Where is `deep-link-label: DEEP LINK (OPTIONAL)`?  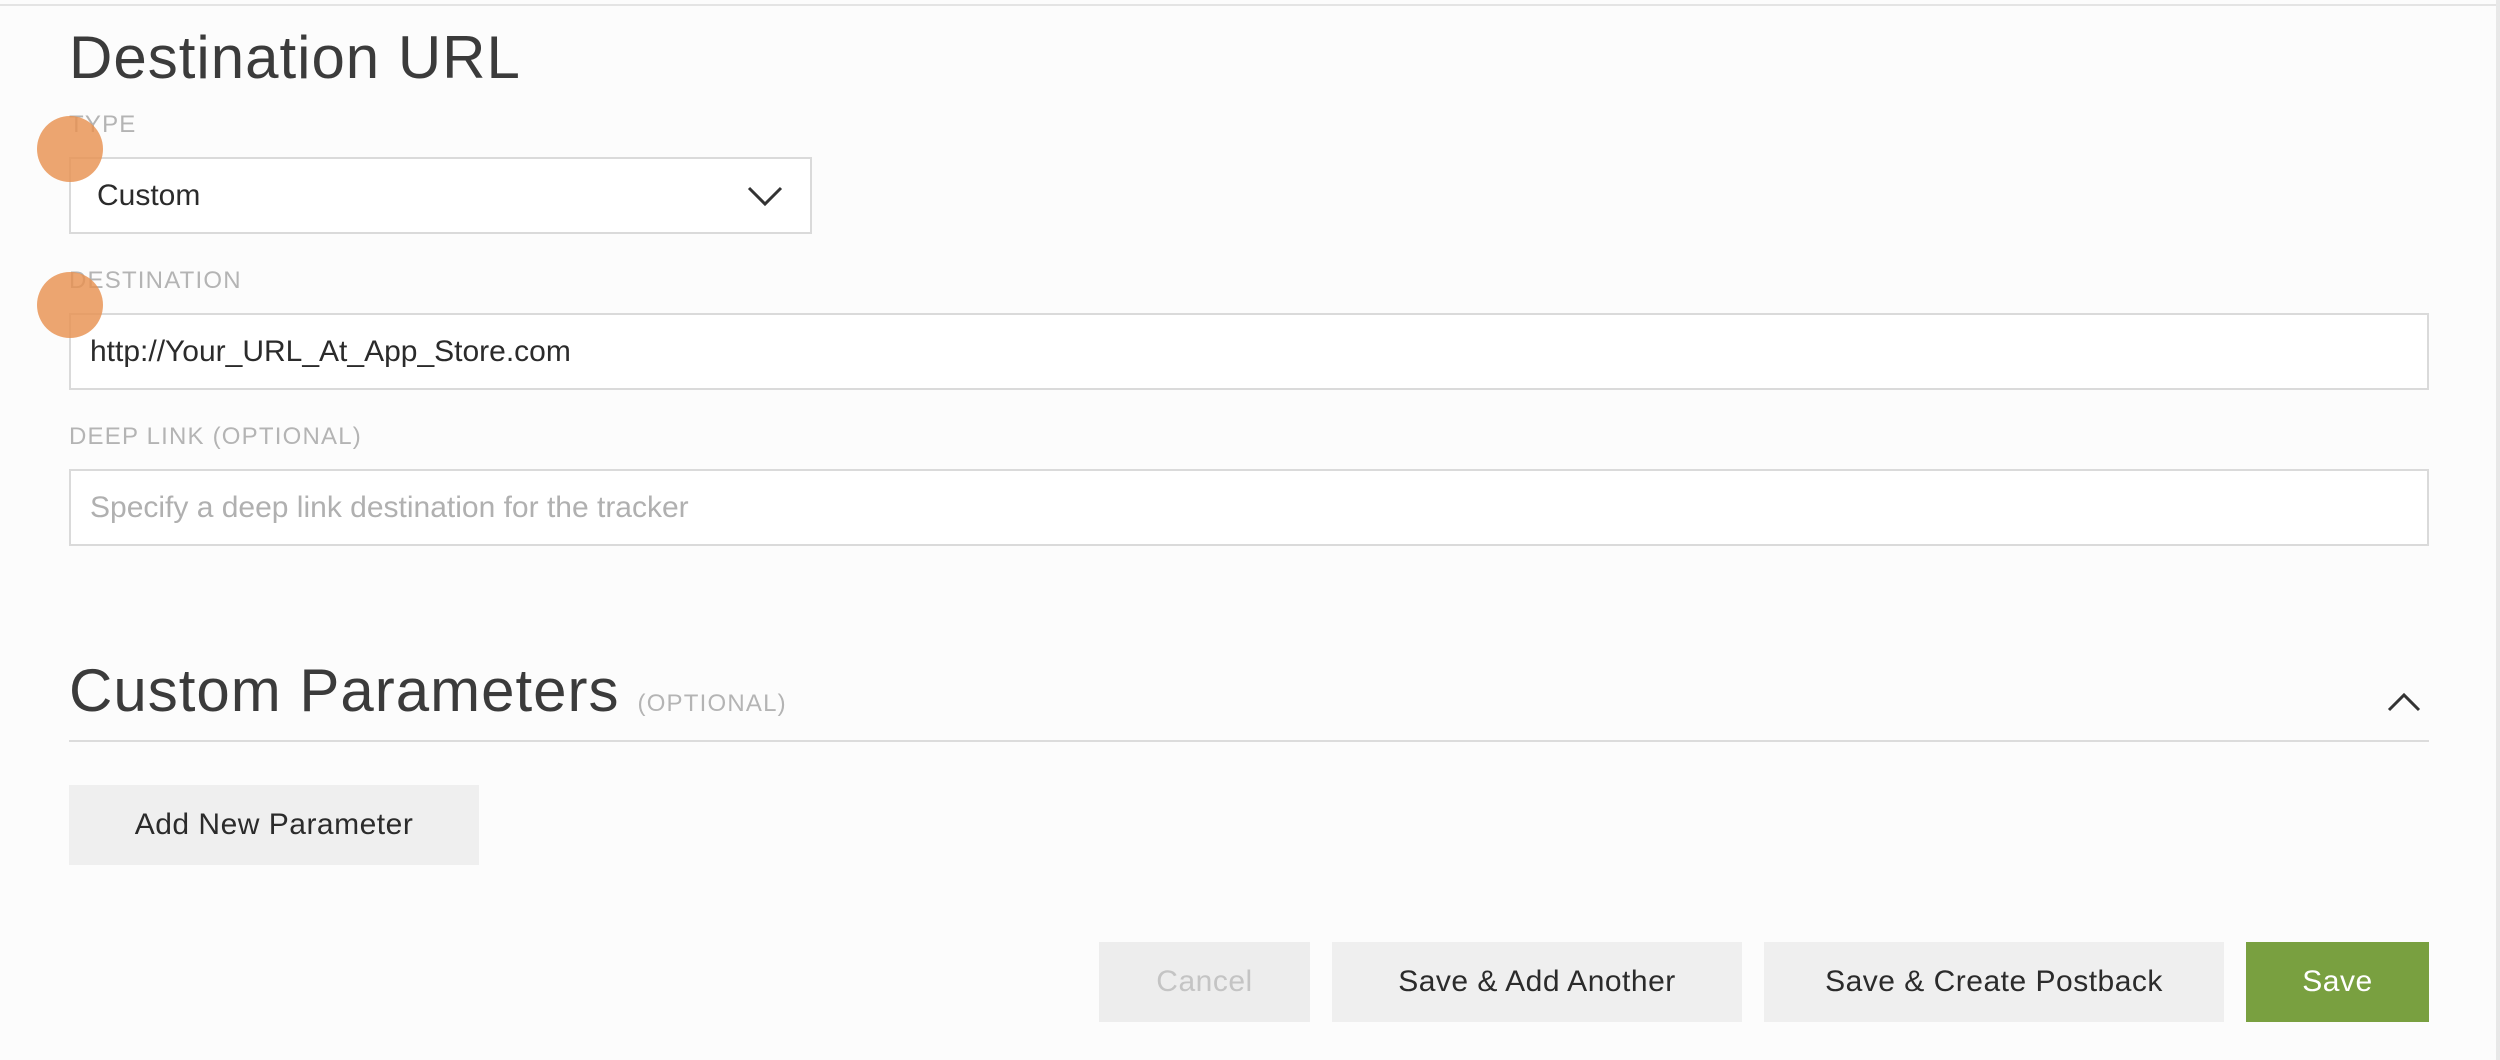
deep-link-label: DEEP LINK (OPTIONAL) is located at coordinates (215, 436).